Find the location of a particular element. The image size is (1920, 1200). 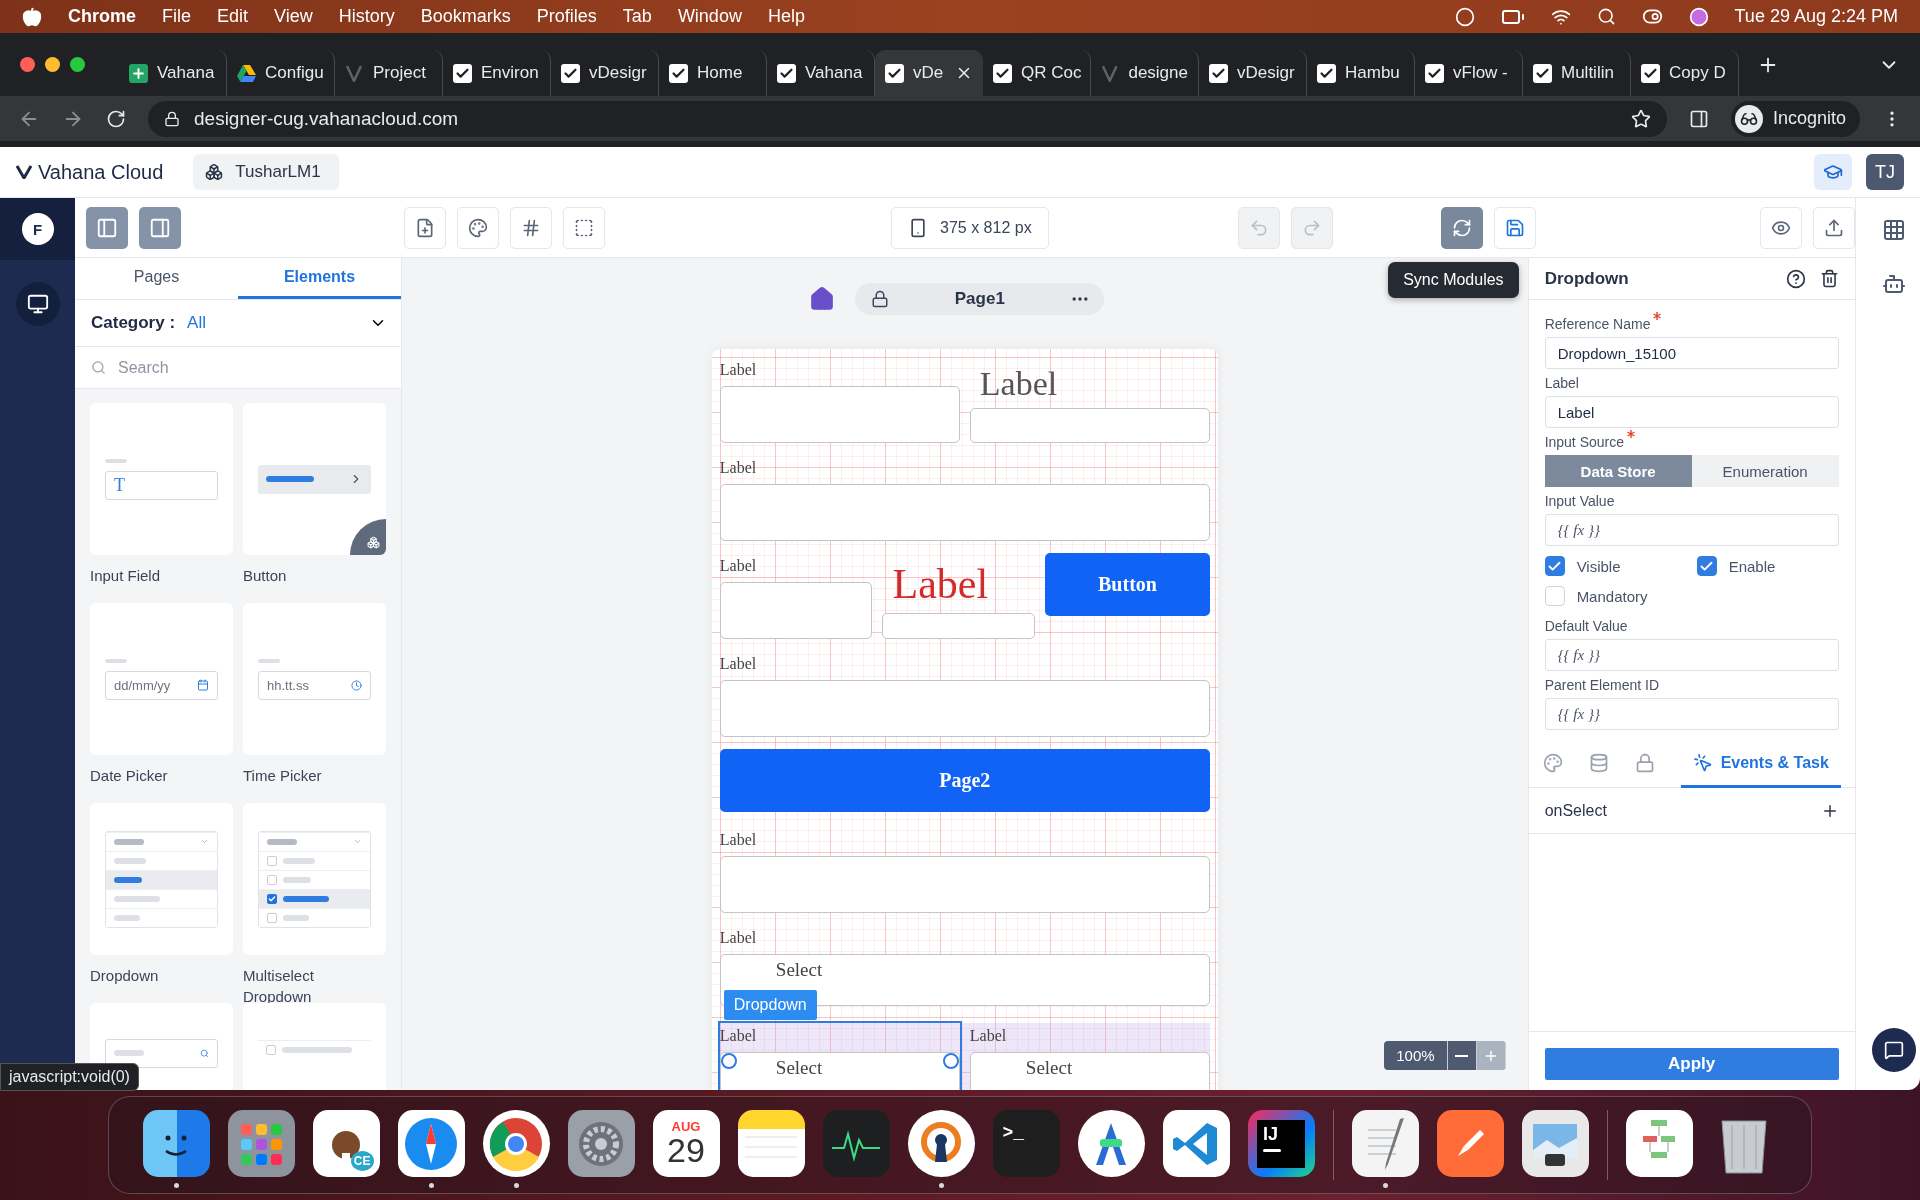

app-grid-icon is located at coordinates (261, 1143).